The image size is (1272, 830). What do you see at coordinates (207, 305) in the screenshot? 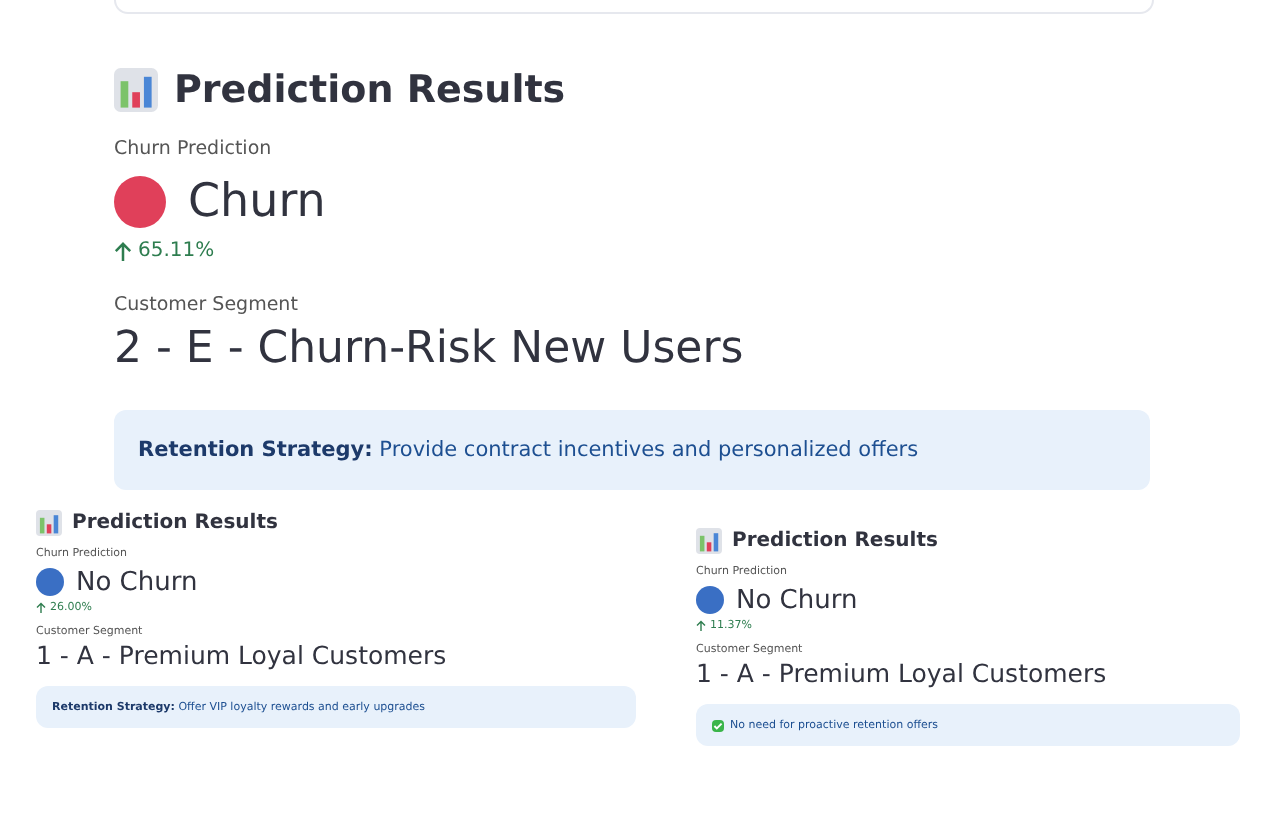
I see `metric-label: Customer Segment` at bounding box center [207, 305].